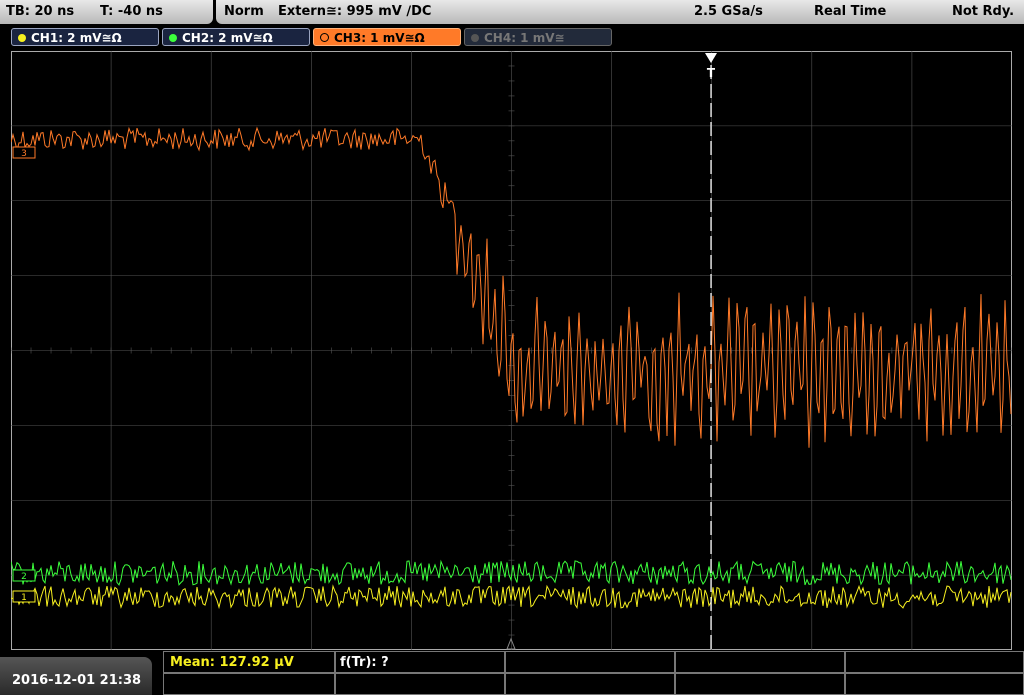 Image resolution: width=1024 pixels, height=695 pixels. Describe the element at coordinates (355, 11) in the screenshot. I see `trigger-source-label: Extern≅: 995 mV ∕DC` at that location.